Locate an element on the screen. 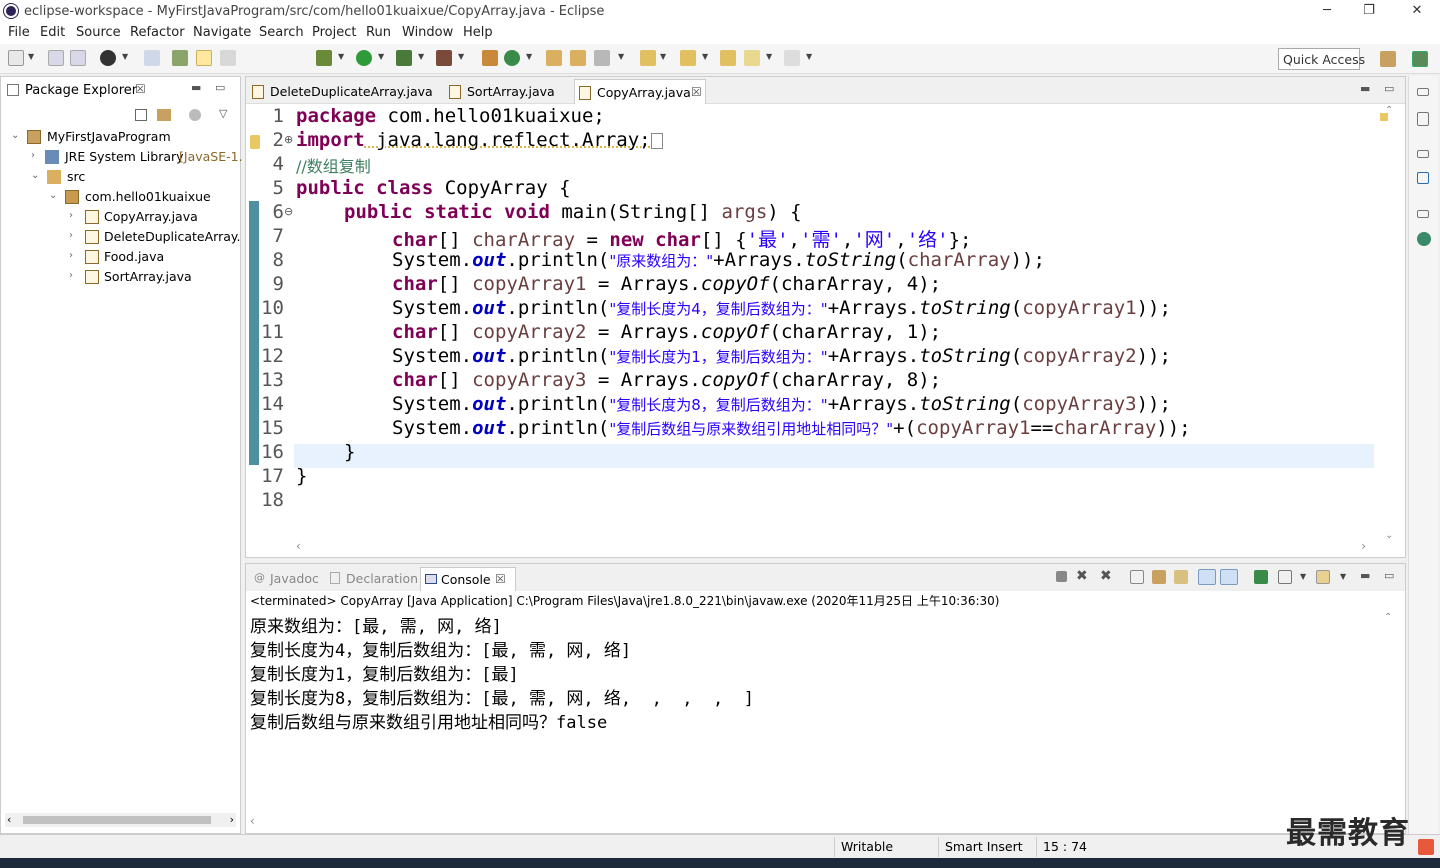 The image size is (1440, 868). open-task-icon is located at coordinates (578, 58).